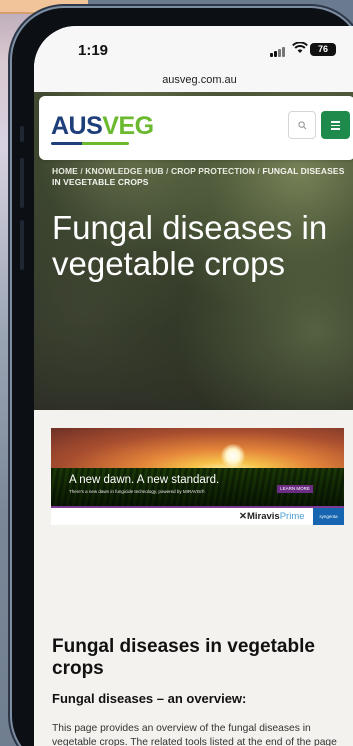 This screenshot has width=353, height=746. I want to click on content-subheading: Fungal diseases – an overview:, so click(149, 698).